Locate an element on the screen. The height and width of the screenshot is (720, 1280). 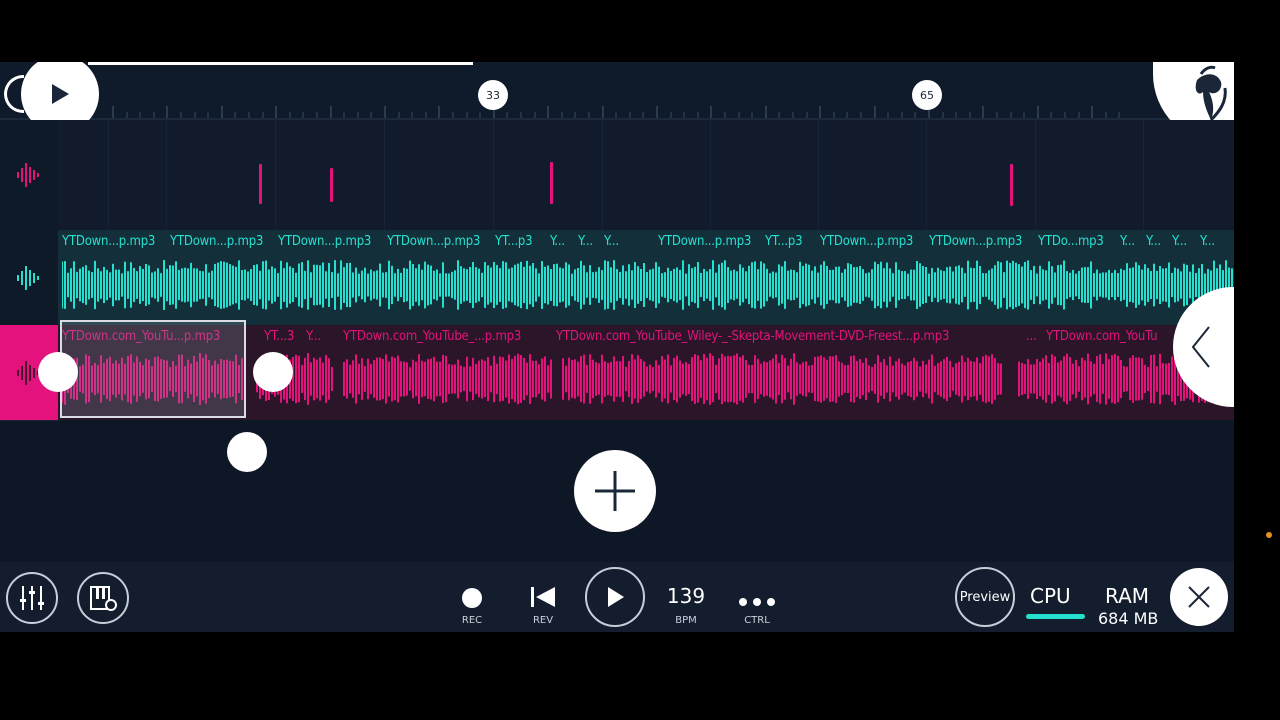
selection-right-handle is located at coordinates (273, 372).